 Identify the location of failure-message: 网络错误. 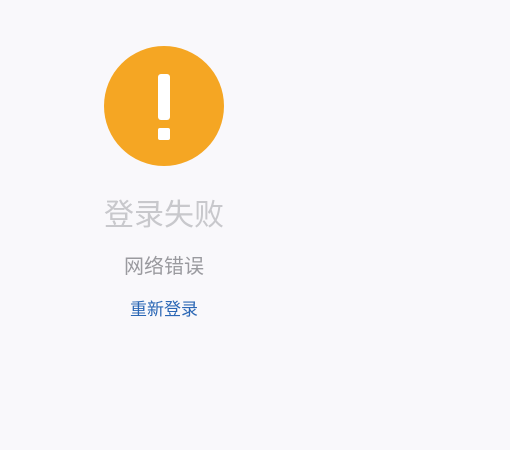
(164, 266).